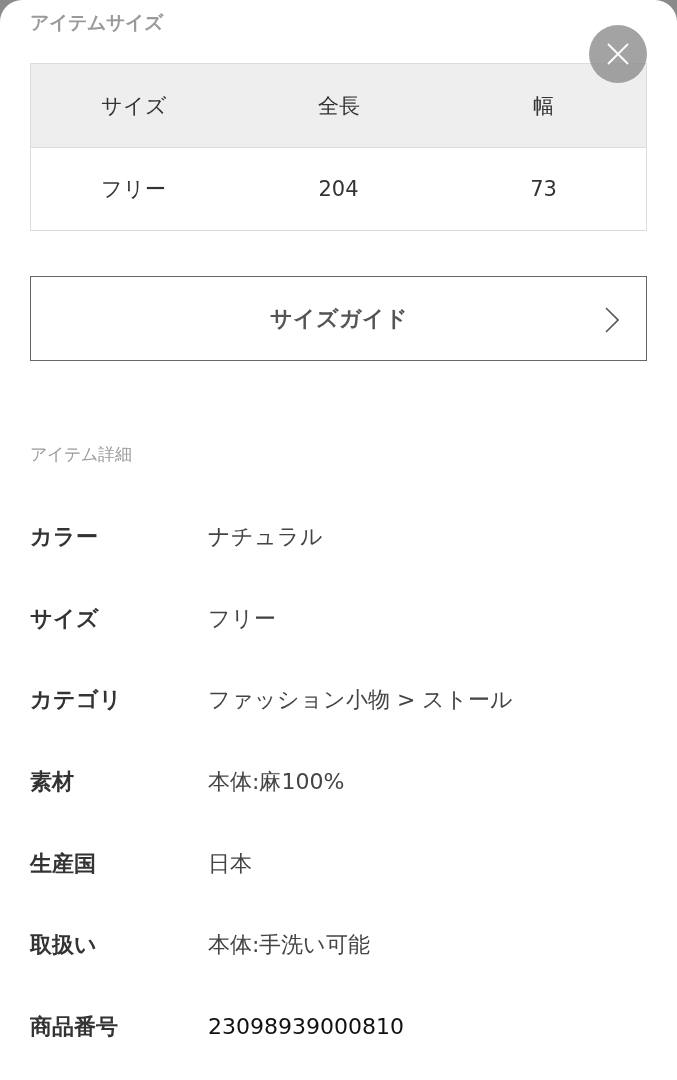 The height and width of the screenshot is (1080, 677). I want to click on column-header: 幅, so click(543, 106).